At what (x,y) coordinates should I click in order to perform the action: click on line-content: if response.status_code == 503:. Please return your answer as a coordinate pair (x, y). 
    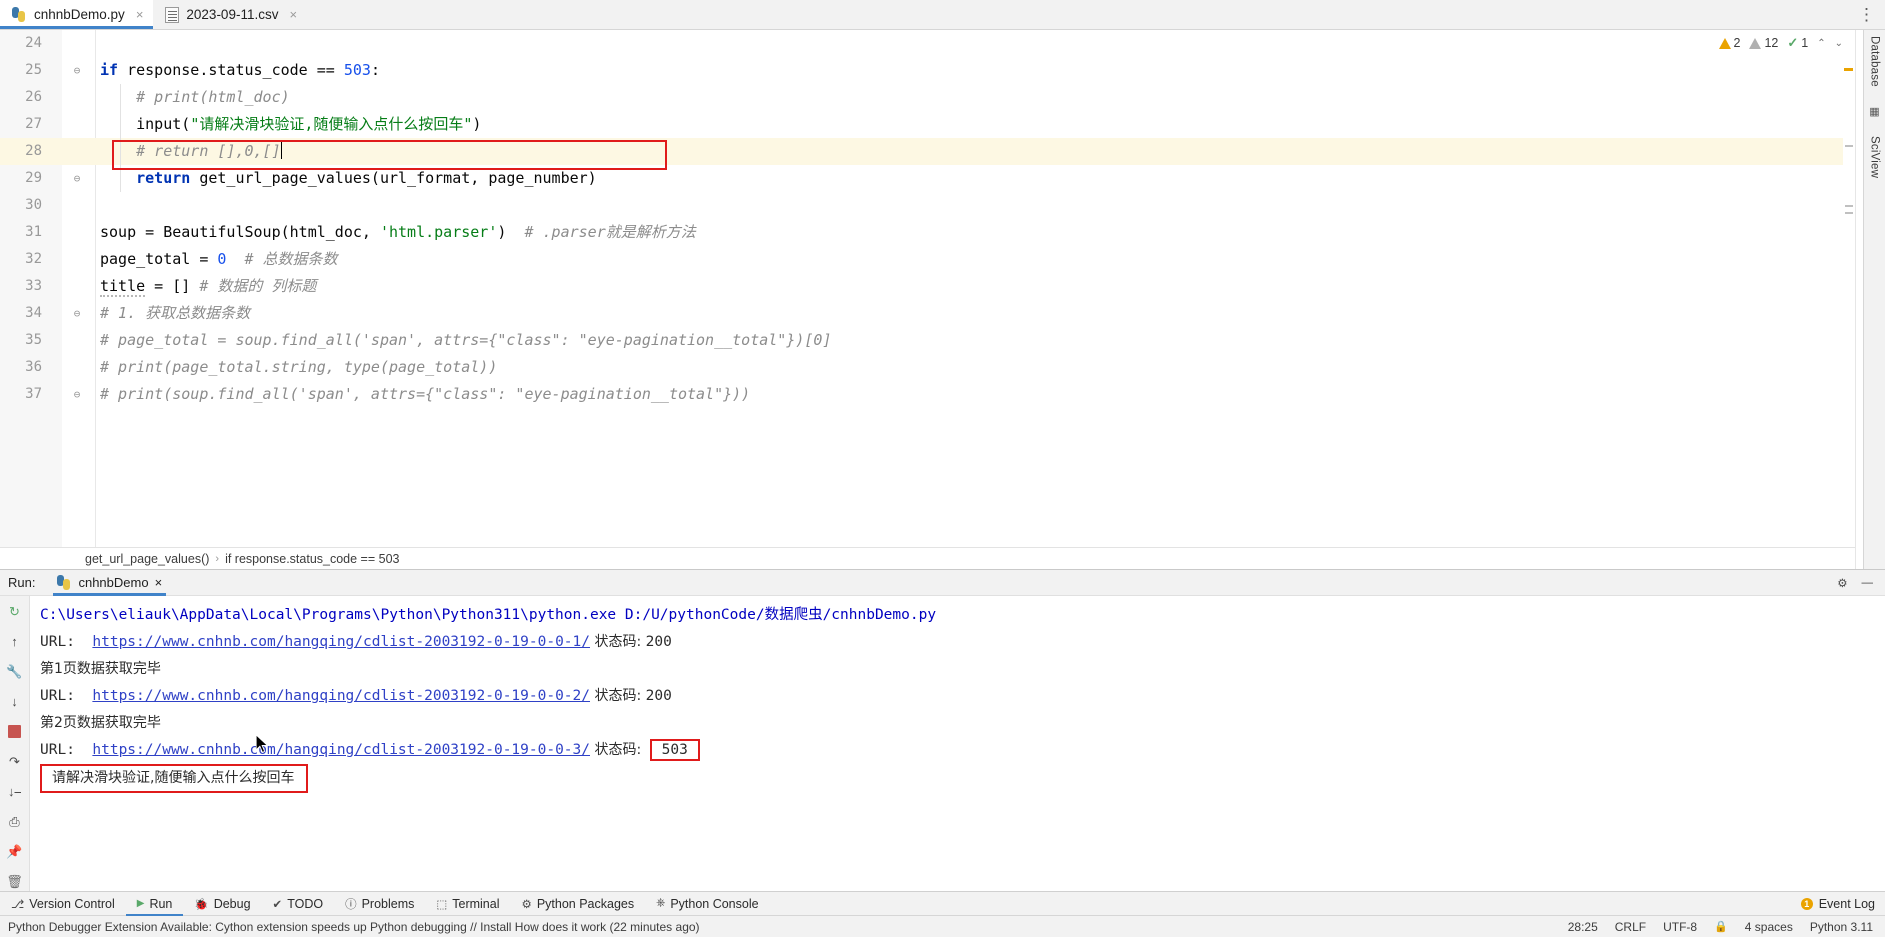
    Looking at the image, I should click on (240, 70).